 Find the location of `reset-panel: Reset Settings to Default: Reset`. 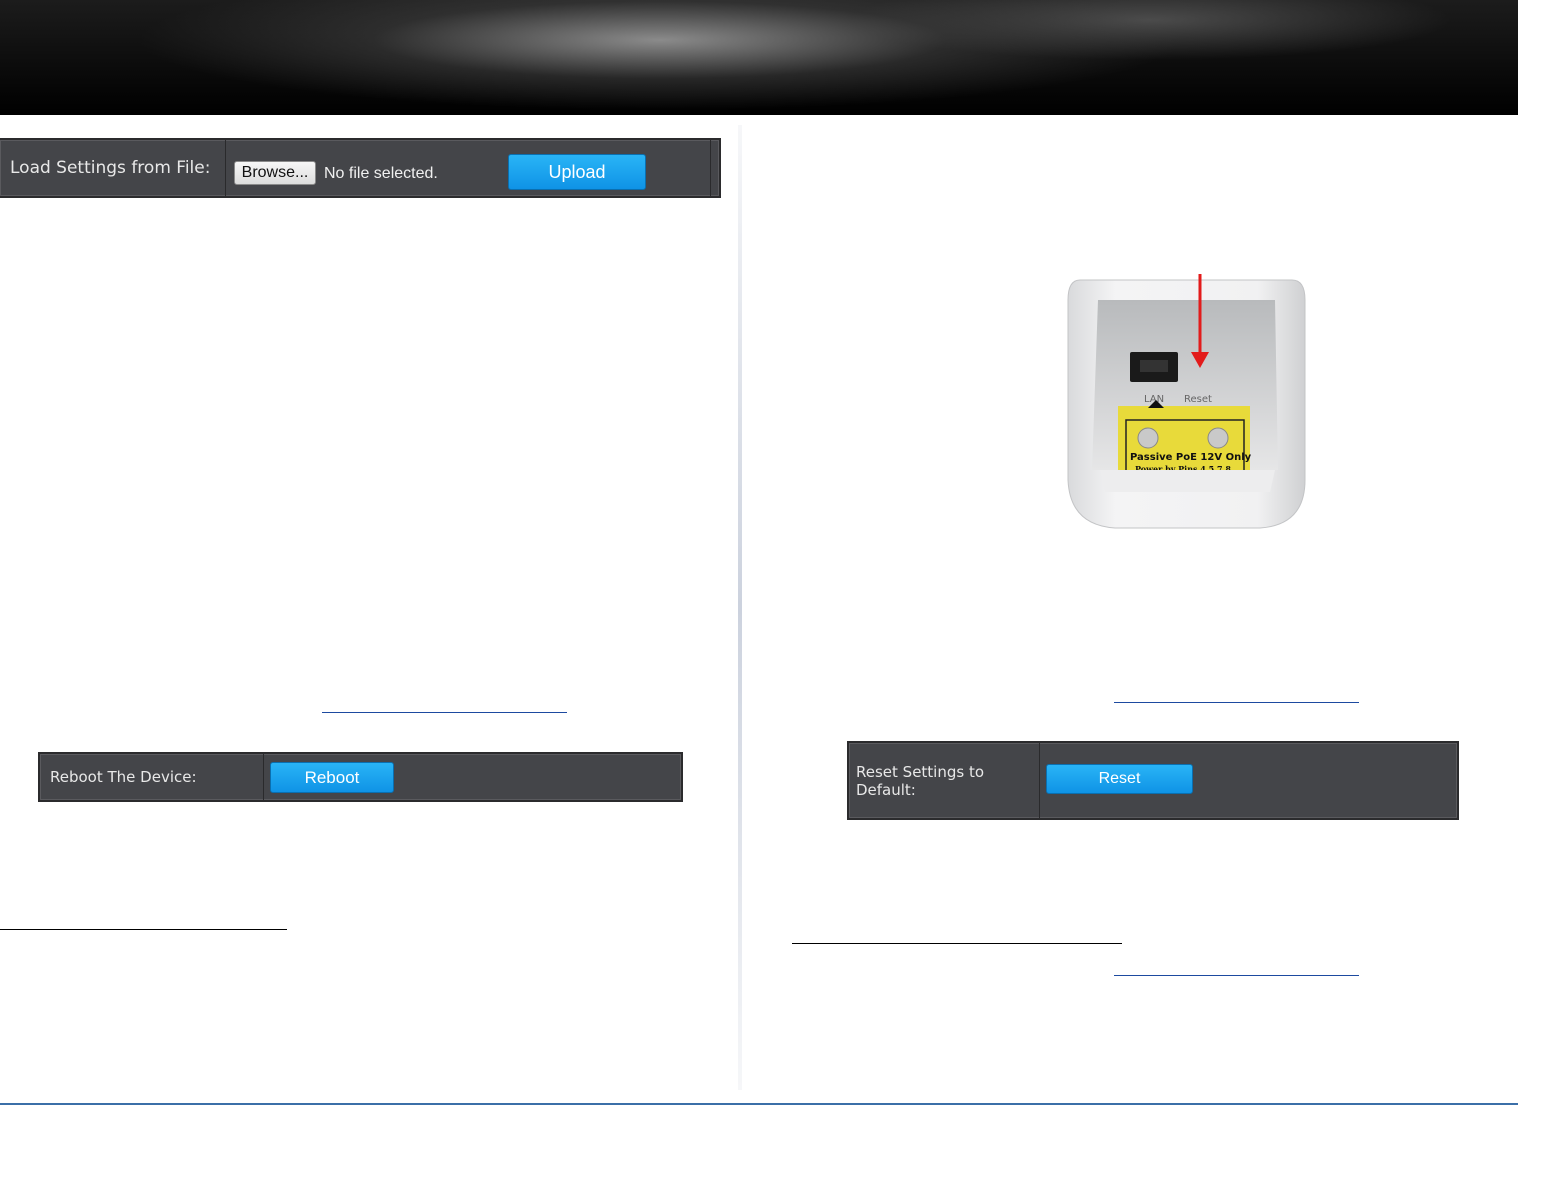

reset-panel: Reset Settings to Default: Reset is located at coordinates (1153, 780).